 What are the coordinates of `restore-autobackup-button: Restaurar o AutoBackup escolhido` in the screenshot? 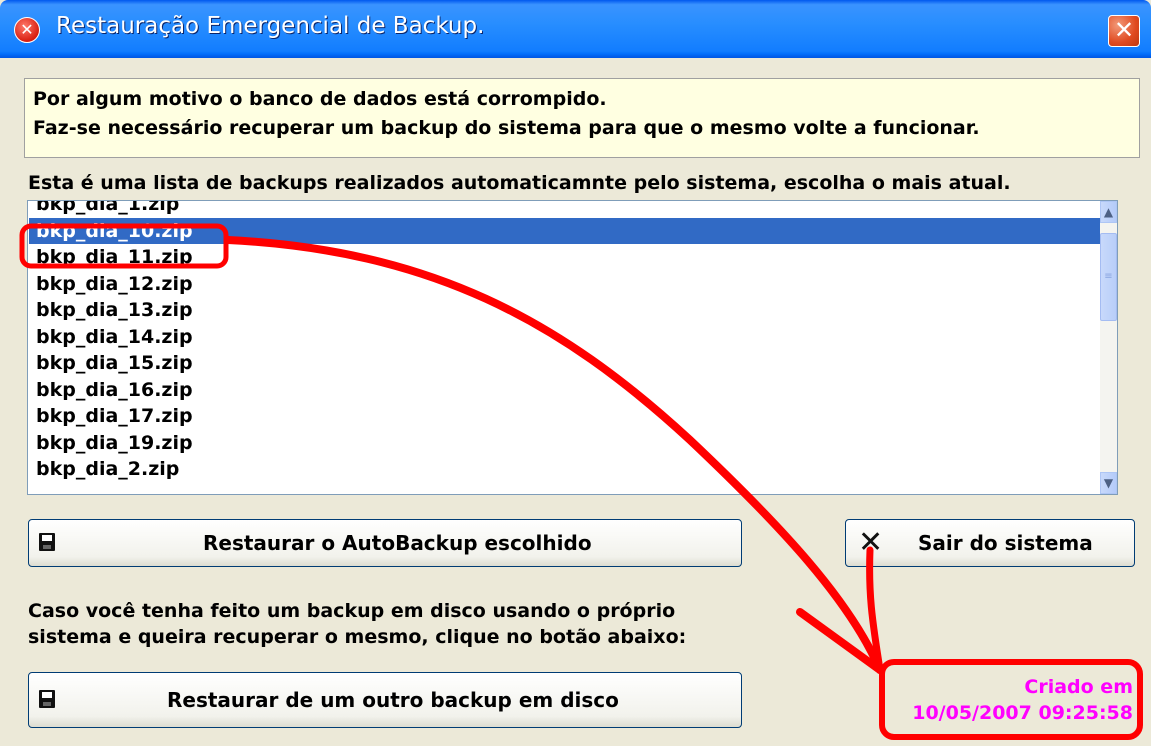 It's located at (385, 543).